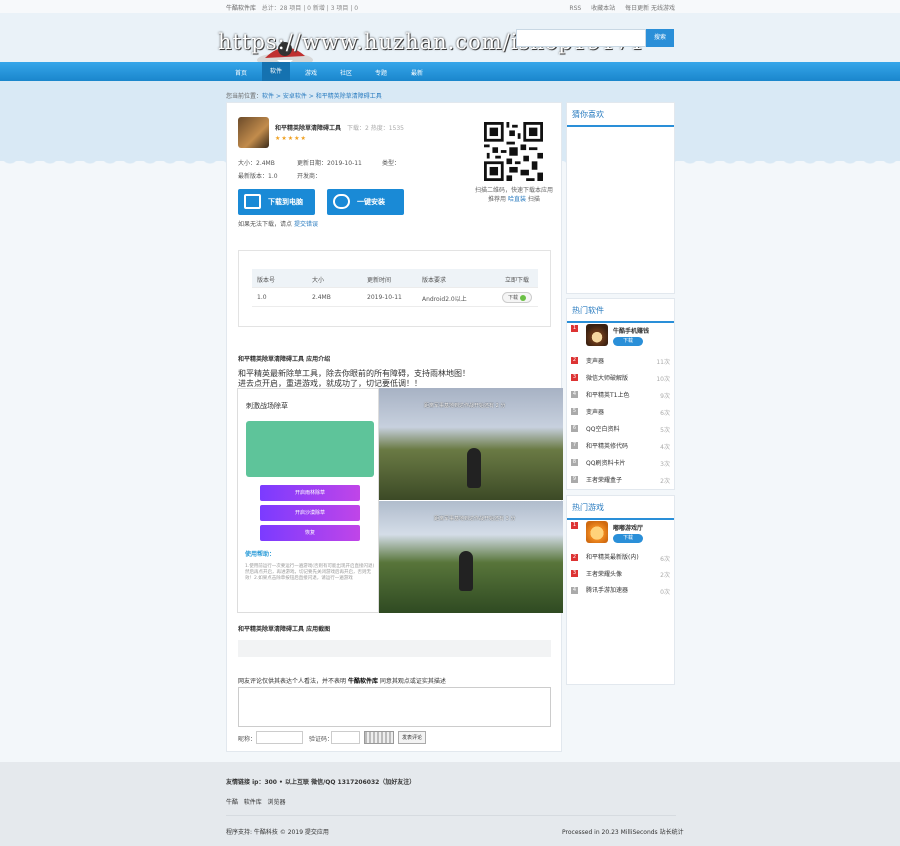 Image resolution: width=900 pixels, height=846 pixels. Describe the element at coordinates (650, 8) in the screenshot. I see `daily-update-link: 每日更新 无线游戏` at that location.